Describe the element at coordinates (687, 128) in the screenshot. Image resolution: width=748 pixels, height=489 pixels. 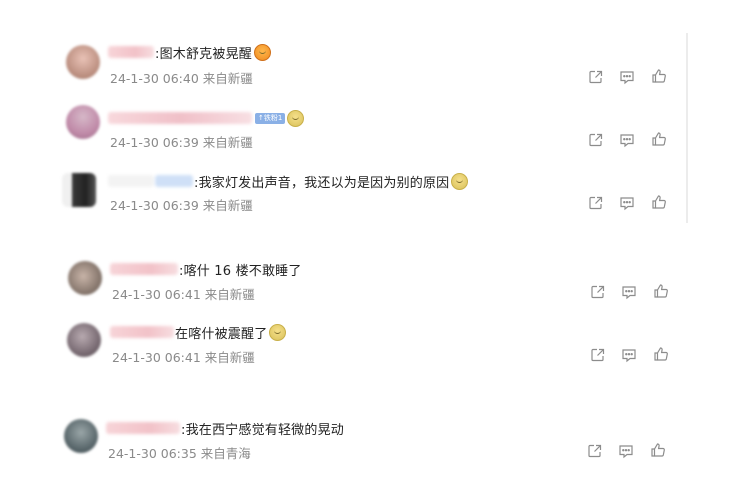
I see `scrollbar` at that location.